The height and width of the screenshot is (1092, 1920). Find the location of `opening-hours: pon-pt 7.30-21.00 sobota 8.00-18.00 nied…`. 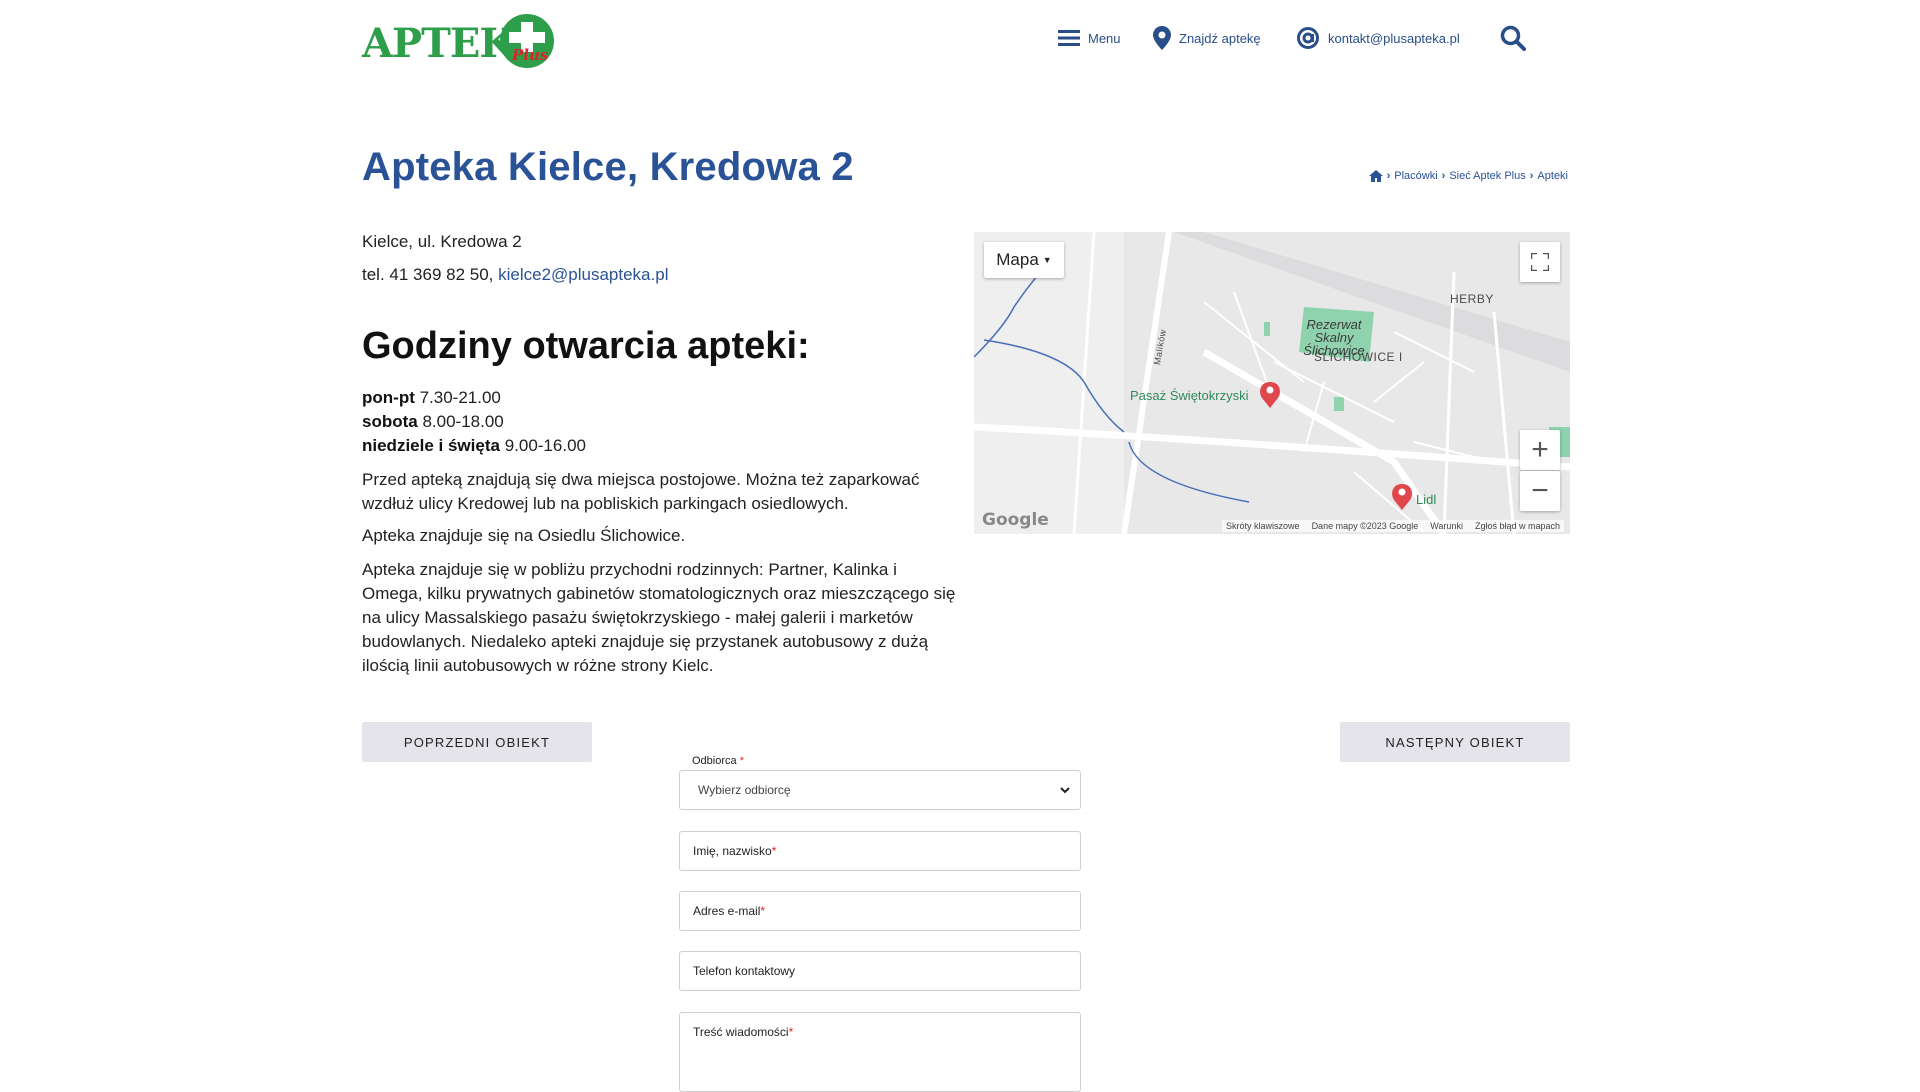

opening-hours: pon-pt 7.30-21.00 sobota 8.00-18.00 nied… is located at coordinates (474, 422).